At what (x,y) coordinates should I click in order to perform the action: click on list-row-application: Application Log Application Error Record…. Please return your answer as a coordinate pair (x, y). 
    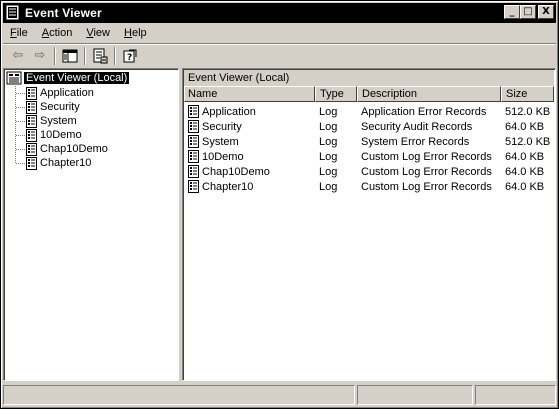
    Looking at the image, I should click on (369, 111).